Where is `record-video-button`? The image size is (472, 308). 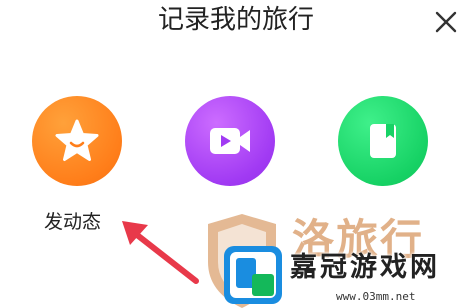 record-video-button is located at coordinates (230, 141).